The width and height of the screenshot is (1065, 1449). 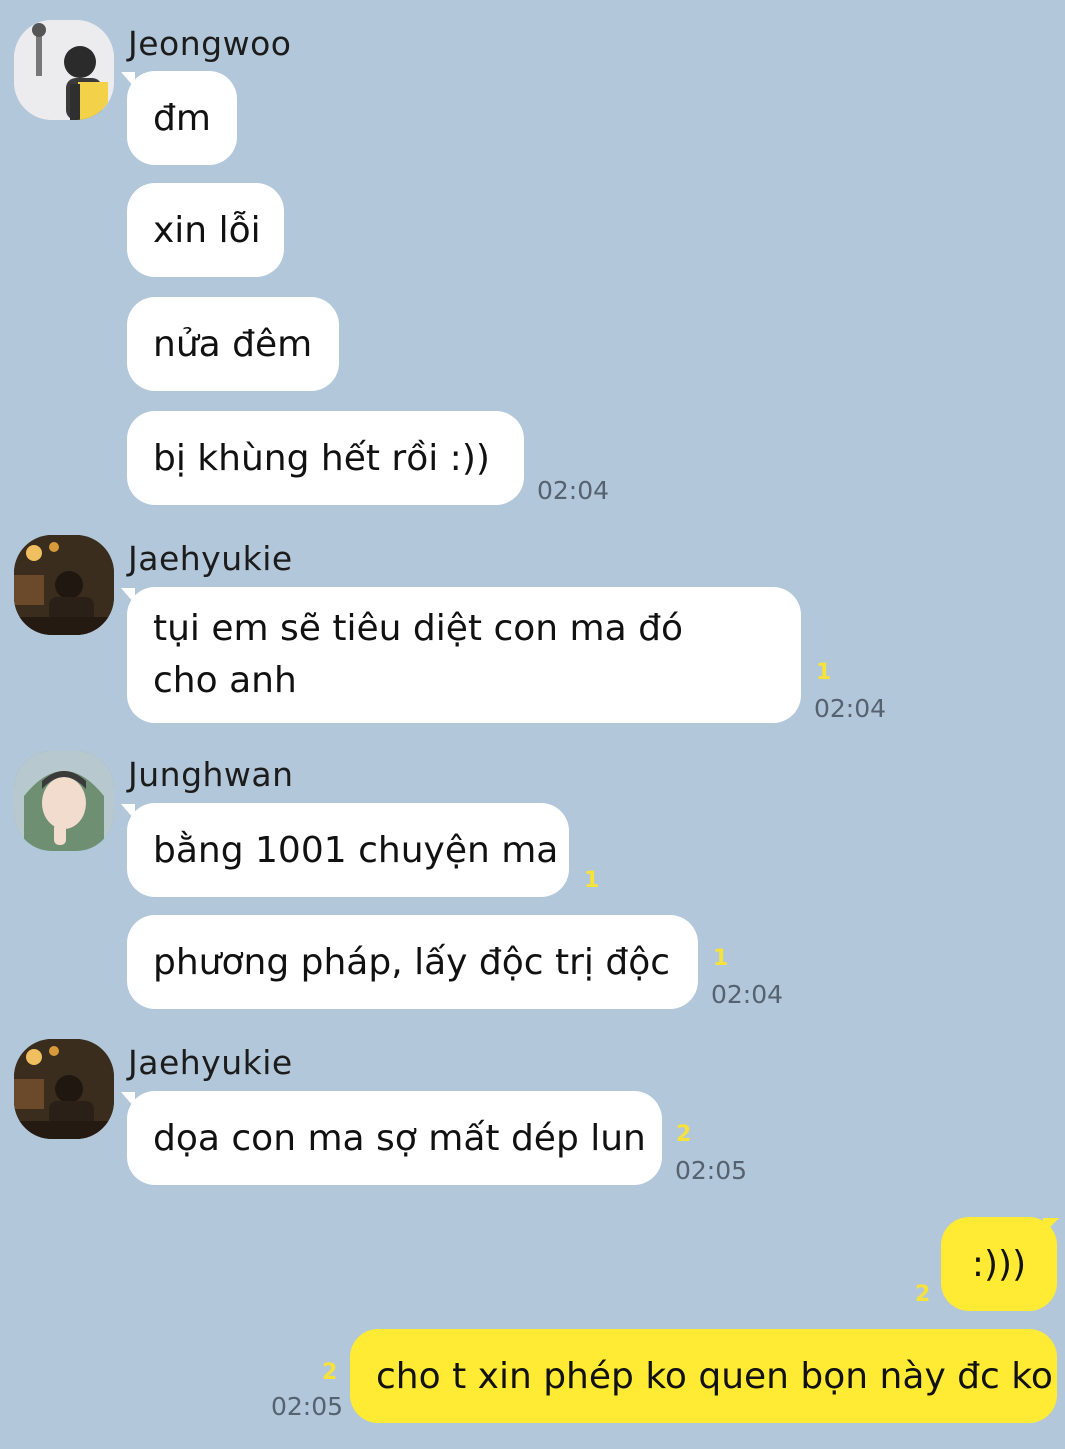 What do you see at coordinates (703, 1376) in the screenshot?
I see `my-message-bubble: cho t xin phép ko quen bọn này đc ko` at bounding box center [703, 1376].